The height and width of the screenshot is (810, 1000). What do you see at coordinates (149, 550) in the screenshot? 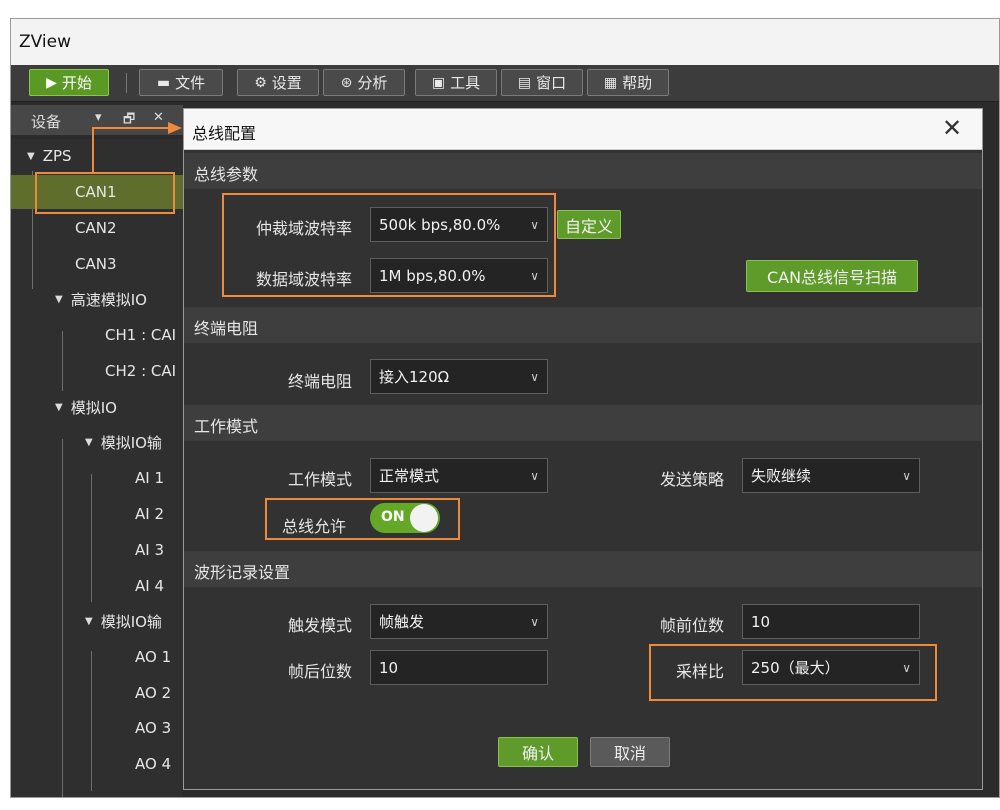
I see `tree-node-ai3: AI 3` at bounding box center [149, 550].